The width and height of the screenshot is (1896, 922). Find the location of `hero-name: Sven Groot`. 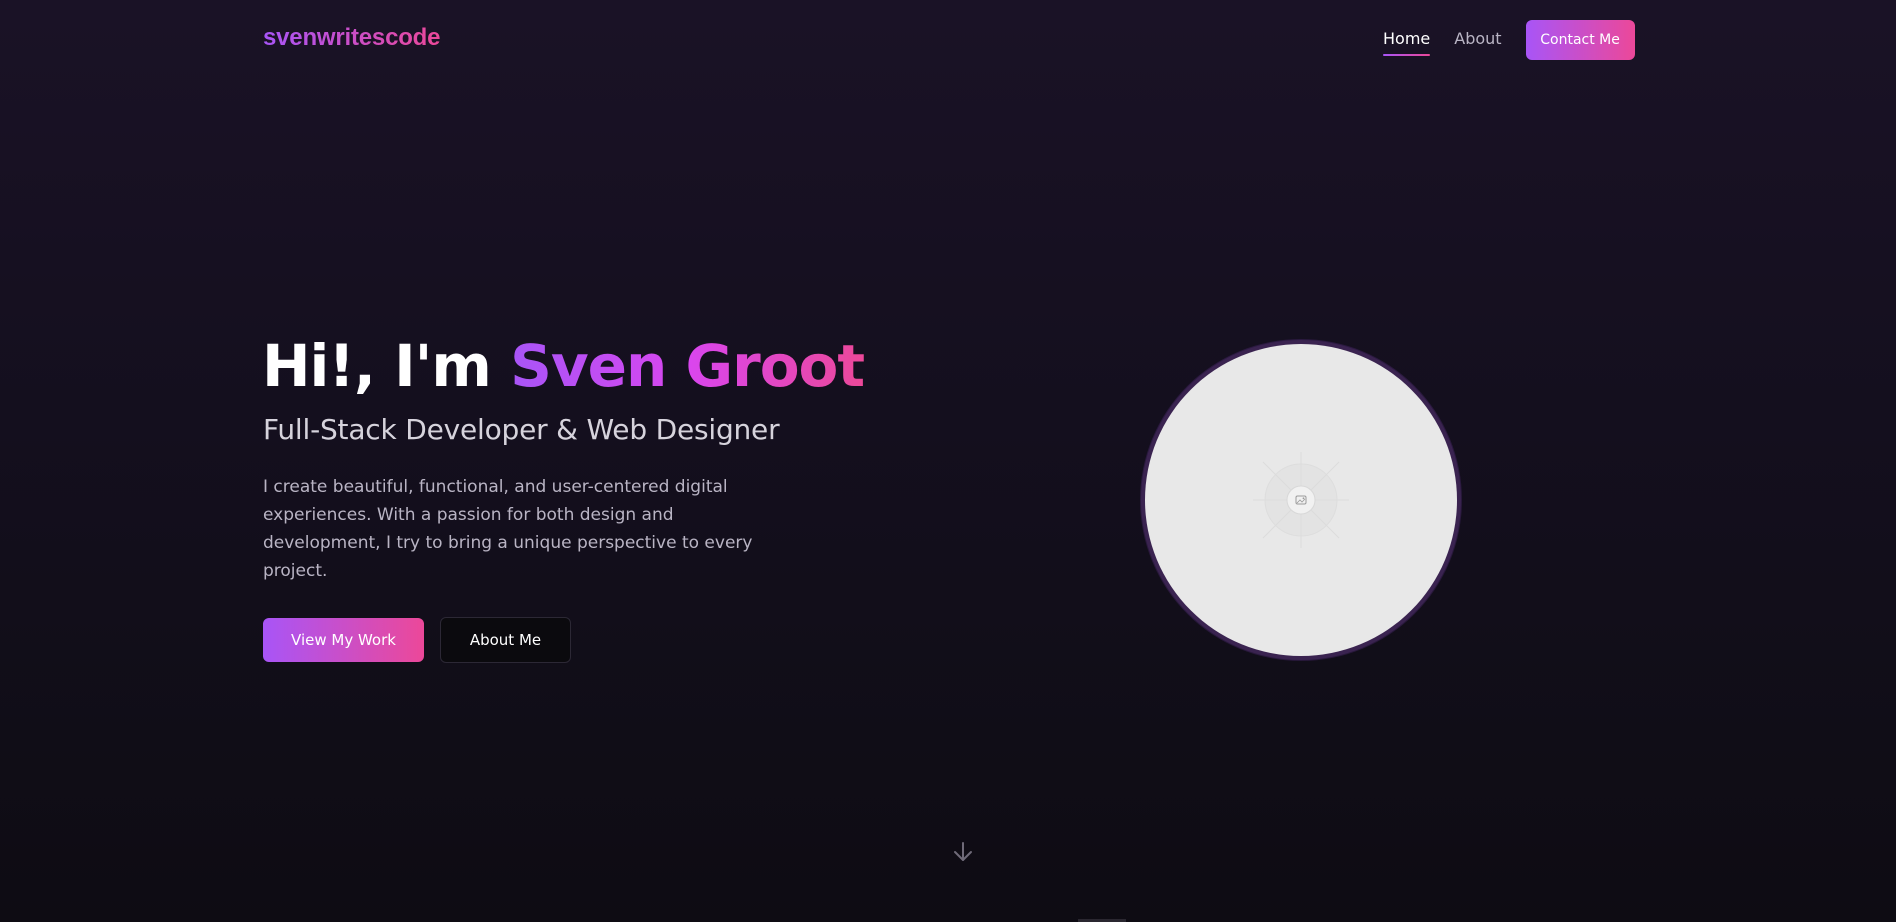

hero-name: Sven Groot is located at coordinates (687, 366).